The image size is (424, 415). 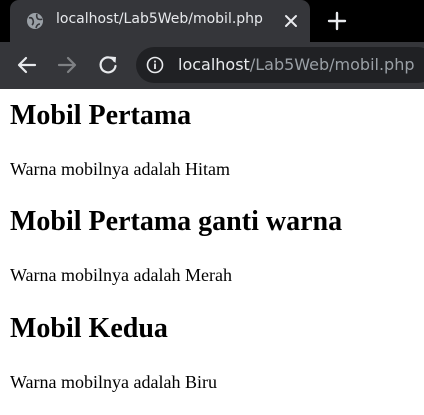 What do you see at coordinates (113, 382) in the screenshot?
I see `text-mobil-kedua: Warna mobilnya adalah Biru` at bounding box center [113, 382].